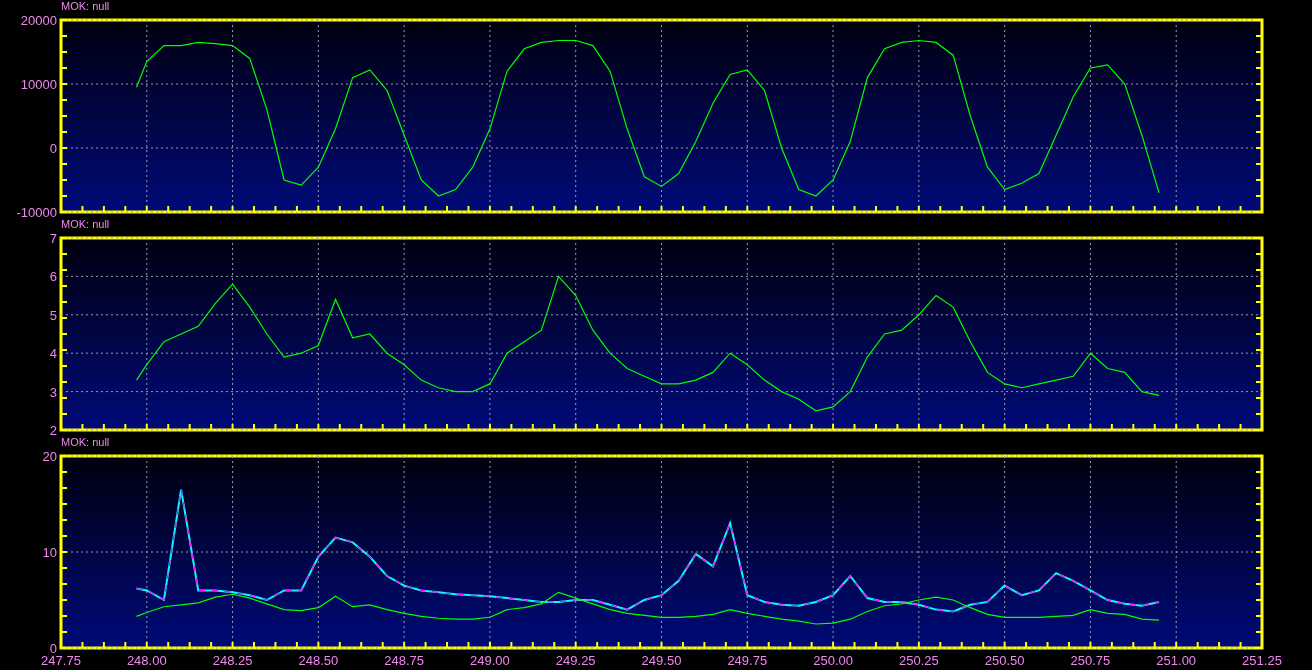 The image size is (1312, 670). What do you see at coordinates (53, 238) in the screenshot?
I see `axis-tick-label: 7` at bounding box center [53, 238].